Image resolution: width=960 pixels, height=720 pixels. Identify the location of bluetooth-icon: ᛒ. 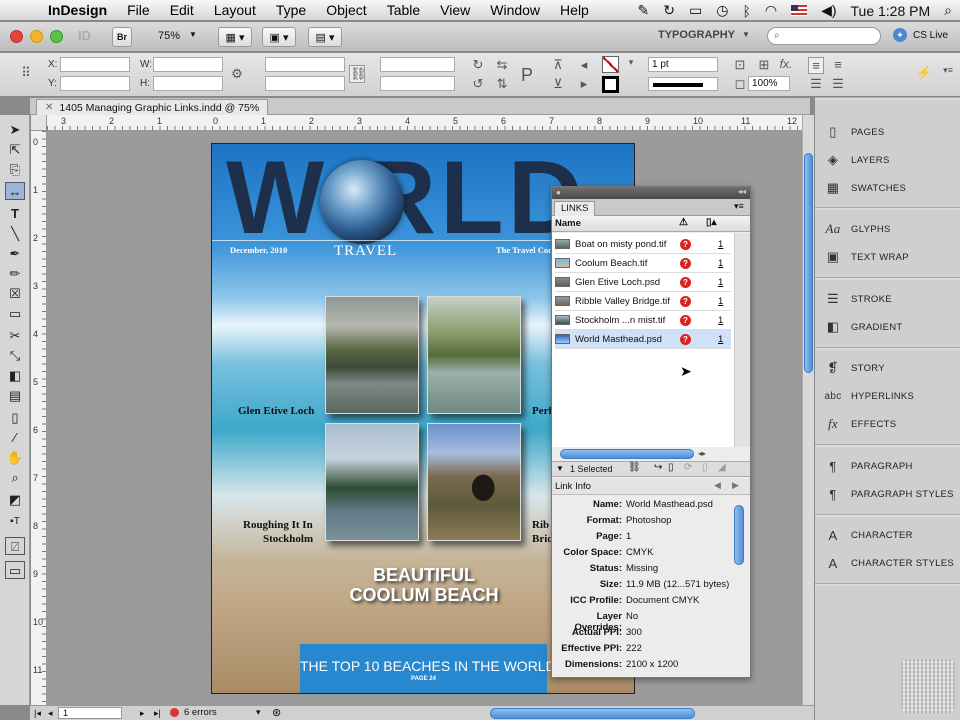
(746, 11).